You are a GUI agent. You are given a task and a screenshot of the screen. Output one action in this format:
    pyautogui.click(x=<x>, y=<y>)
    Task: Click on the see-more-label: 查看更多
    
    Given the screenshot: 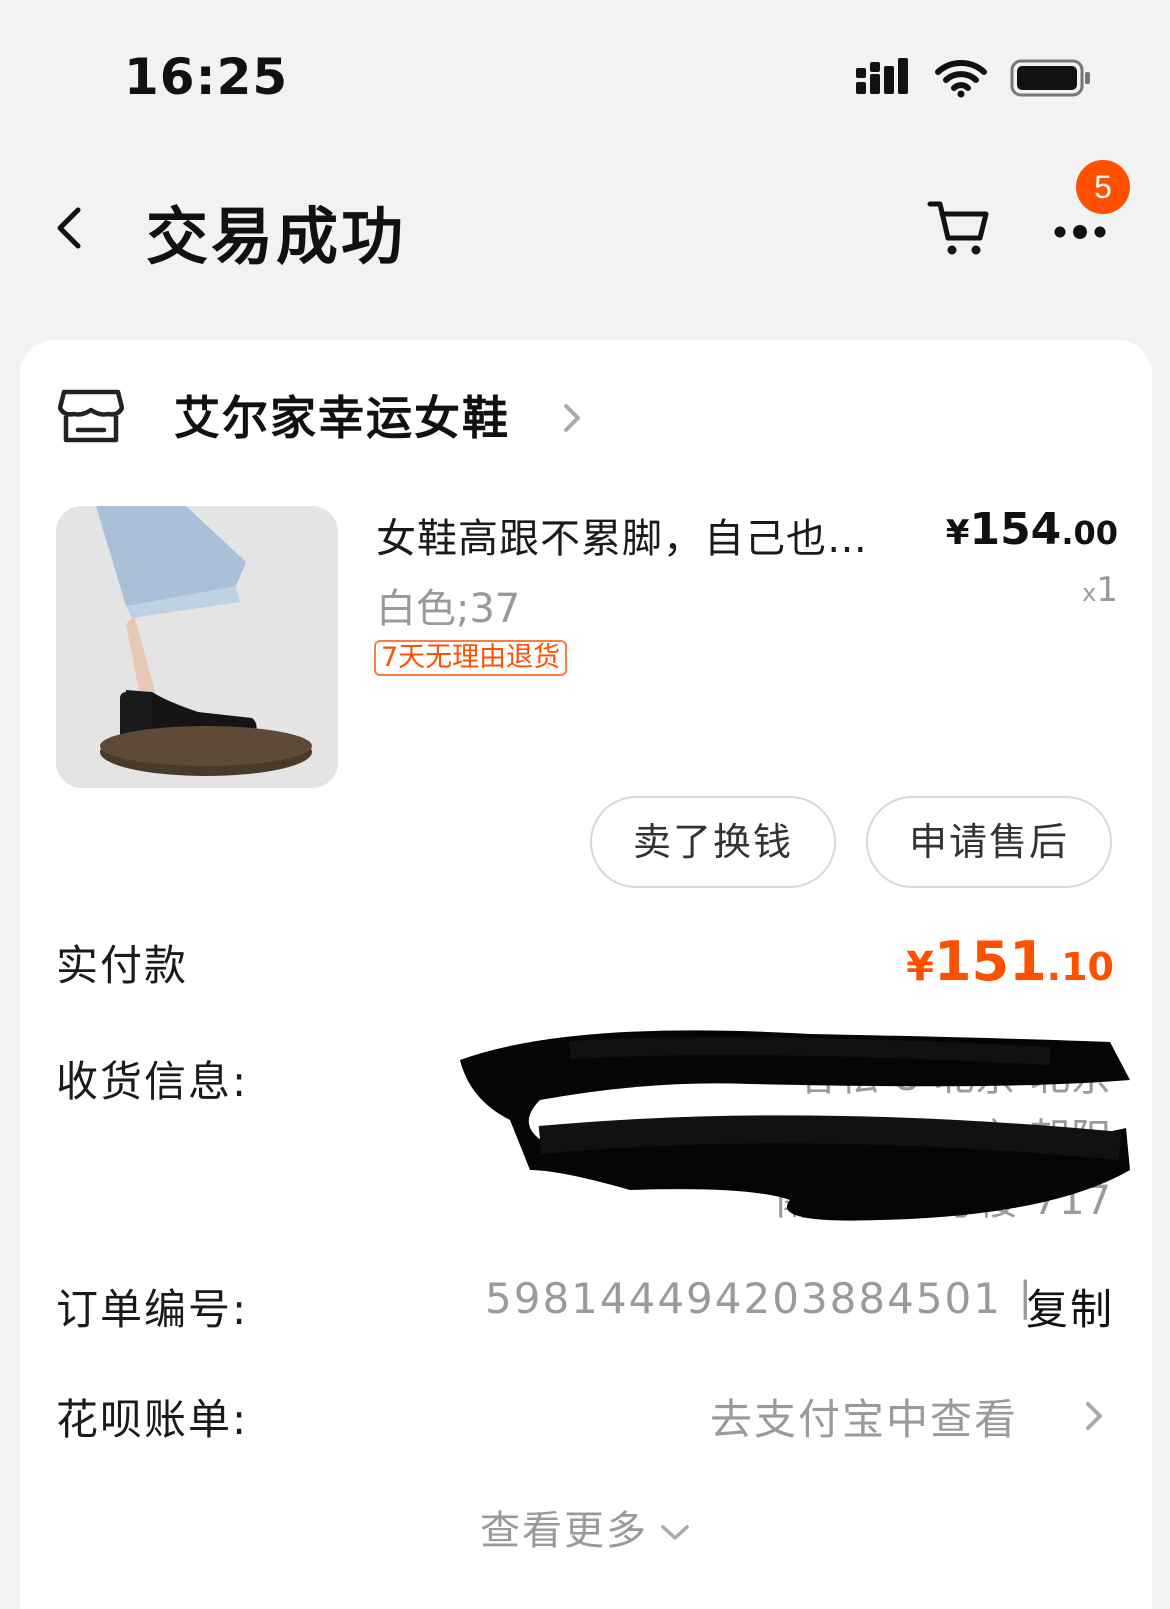 What is the action you would take?
    pyautogui.click(x=564, y=1531)
    